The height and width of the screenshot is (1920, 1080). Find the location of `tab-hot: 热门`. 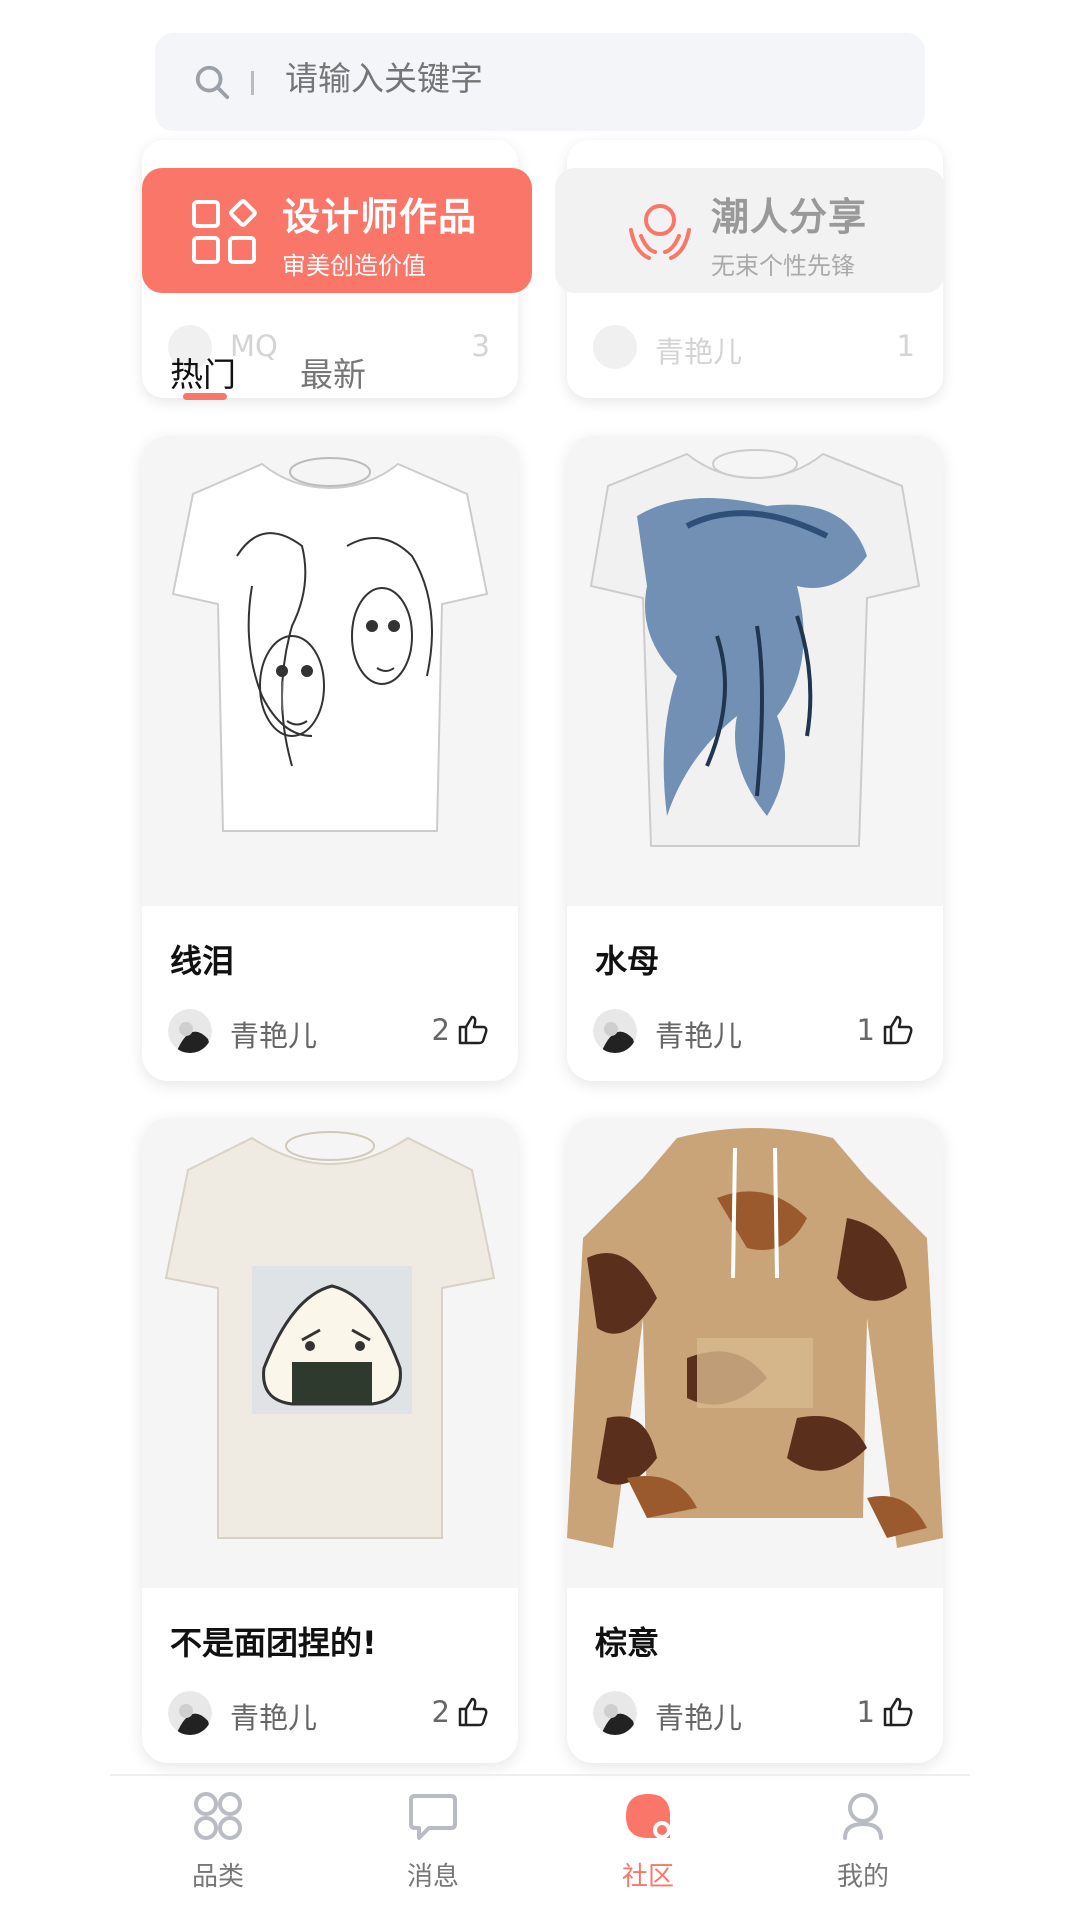

tab-hot: 热门 is located at coordinates (203, 372).